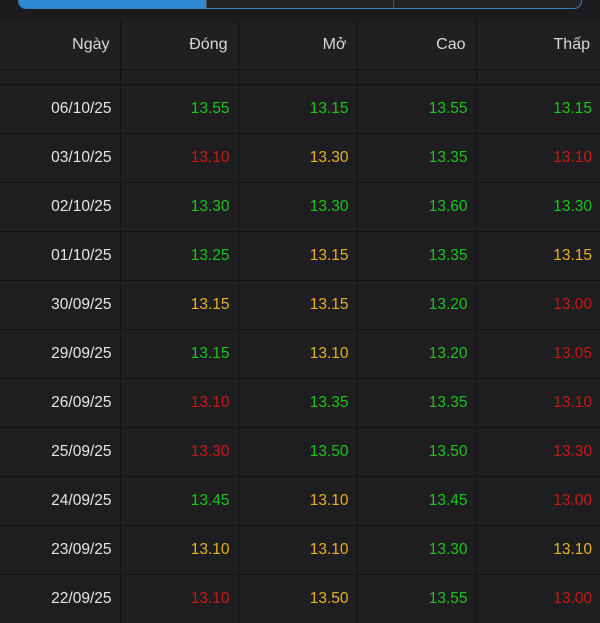  What do you see at coordinates (416, 549) in the screenshot?
I see `high-cell: 13.30` at bounding box center [416, 549].